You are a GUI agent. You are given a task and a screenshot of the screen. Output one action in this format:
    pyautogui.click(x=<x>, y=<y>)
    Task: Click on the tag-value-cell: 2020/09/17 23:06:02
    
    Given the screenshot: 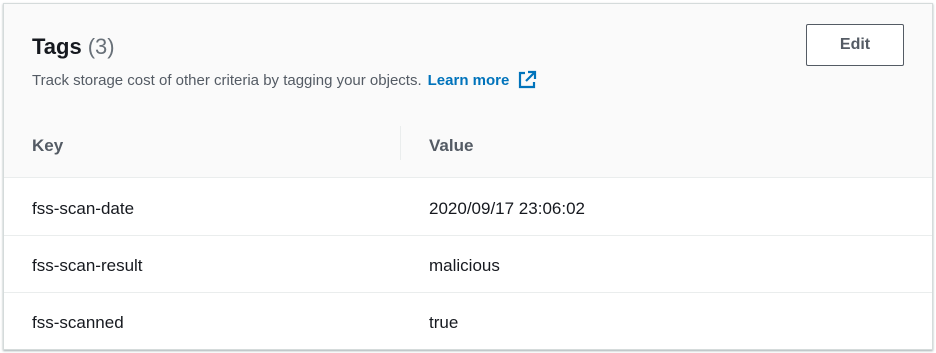 What is the action you would take?
    pyautogui.click(x=507, y=208)
    